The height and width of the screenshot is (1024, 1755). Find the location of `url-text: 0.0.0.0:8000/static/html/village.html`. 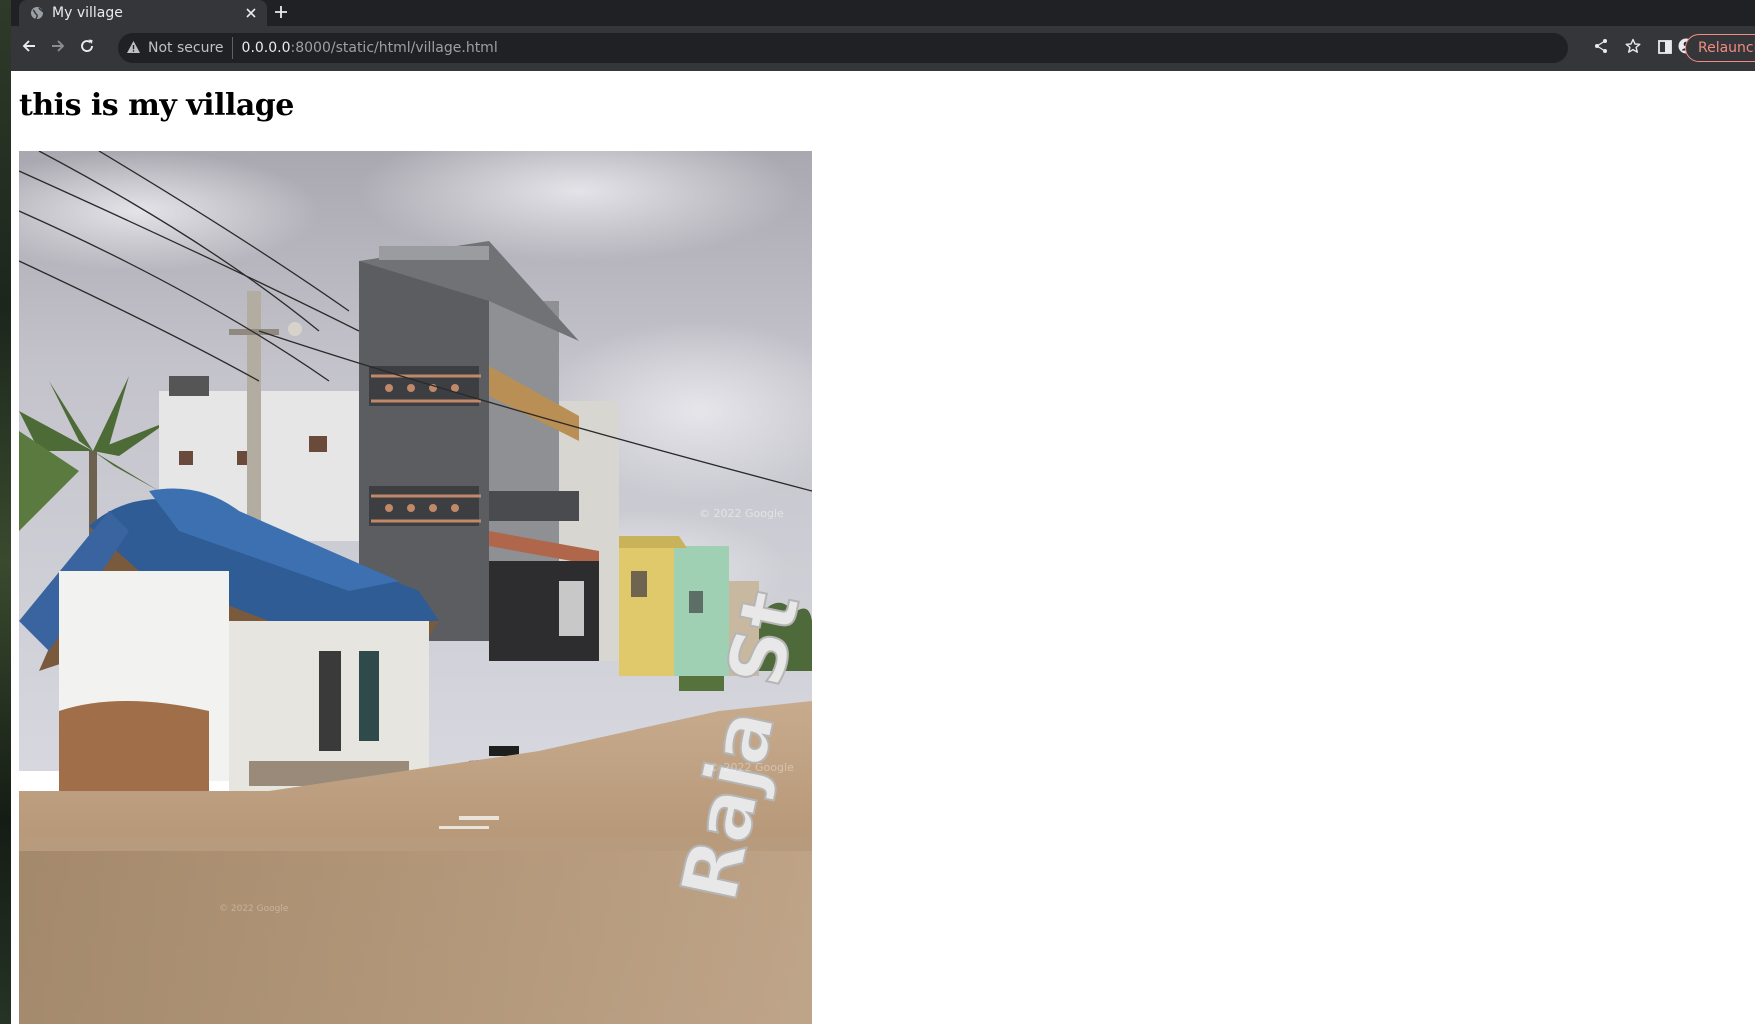

url-text: 0.0.0.0:8000/static/html/village.html is located at coordinates (370, 48).